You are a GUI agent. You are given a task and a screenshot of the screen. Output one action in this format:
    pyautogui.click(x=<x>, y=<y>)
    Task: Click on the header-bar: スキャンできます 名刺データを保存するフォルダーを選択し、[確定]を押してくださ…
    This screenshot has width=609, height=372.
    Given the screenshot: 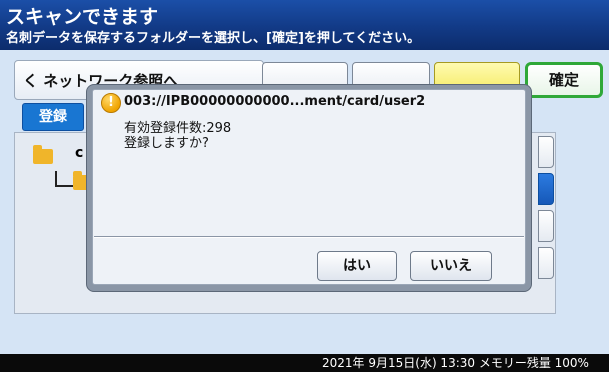 What is the action you would take?
    pyautogui.click(x=304, y=25)
    